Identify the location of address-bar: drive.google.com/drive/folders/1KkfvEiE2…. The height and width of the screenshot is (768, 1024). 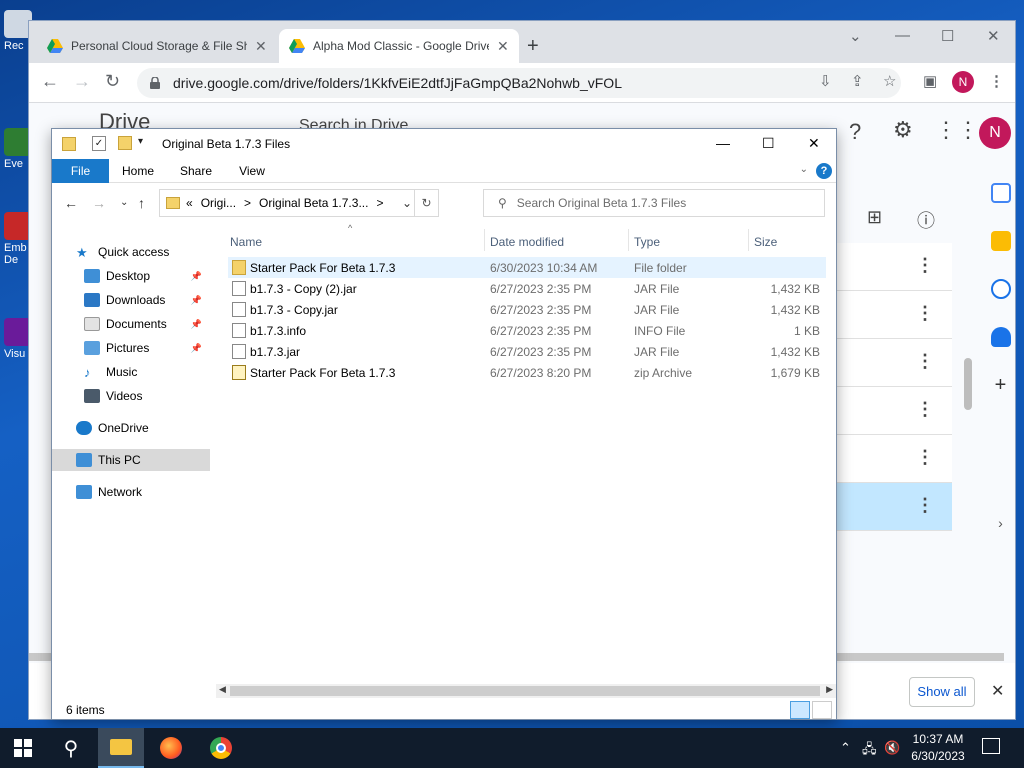
(519, 83).